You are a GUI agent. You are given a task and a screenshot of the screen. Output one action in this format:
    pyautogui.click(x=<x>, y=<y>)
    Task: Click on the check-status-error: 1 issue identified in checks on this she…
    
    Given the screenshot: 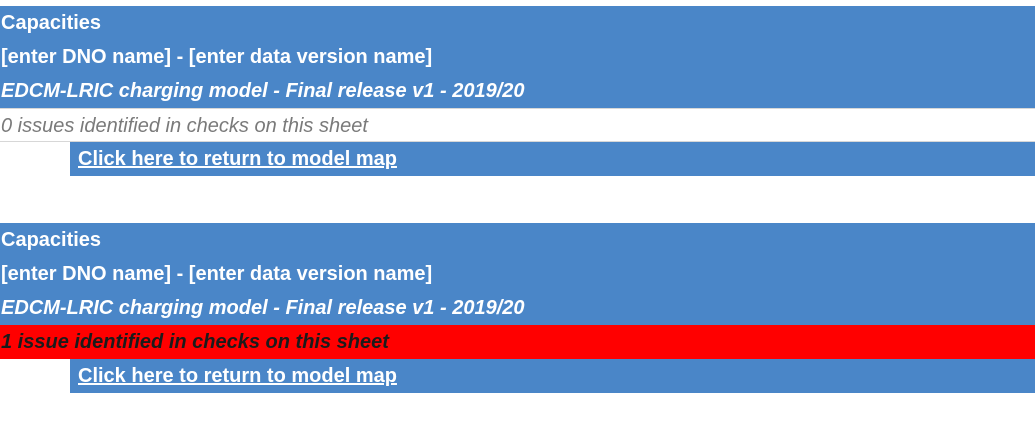 What is the action you would take?
    pyautogui.click(x=517, y=342)
    